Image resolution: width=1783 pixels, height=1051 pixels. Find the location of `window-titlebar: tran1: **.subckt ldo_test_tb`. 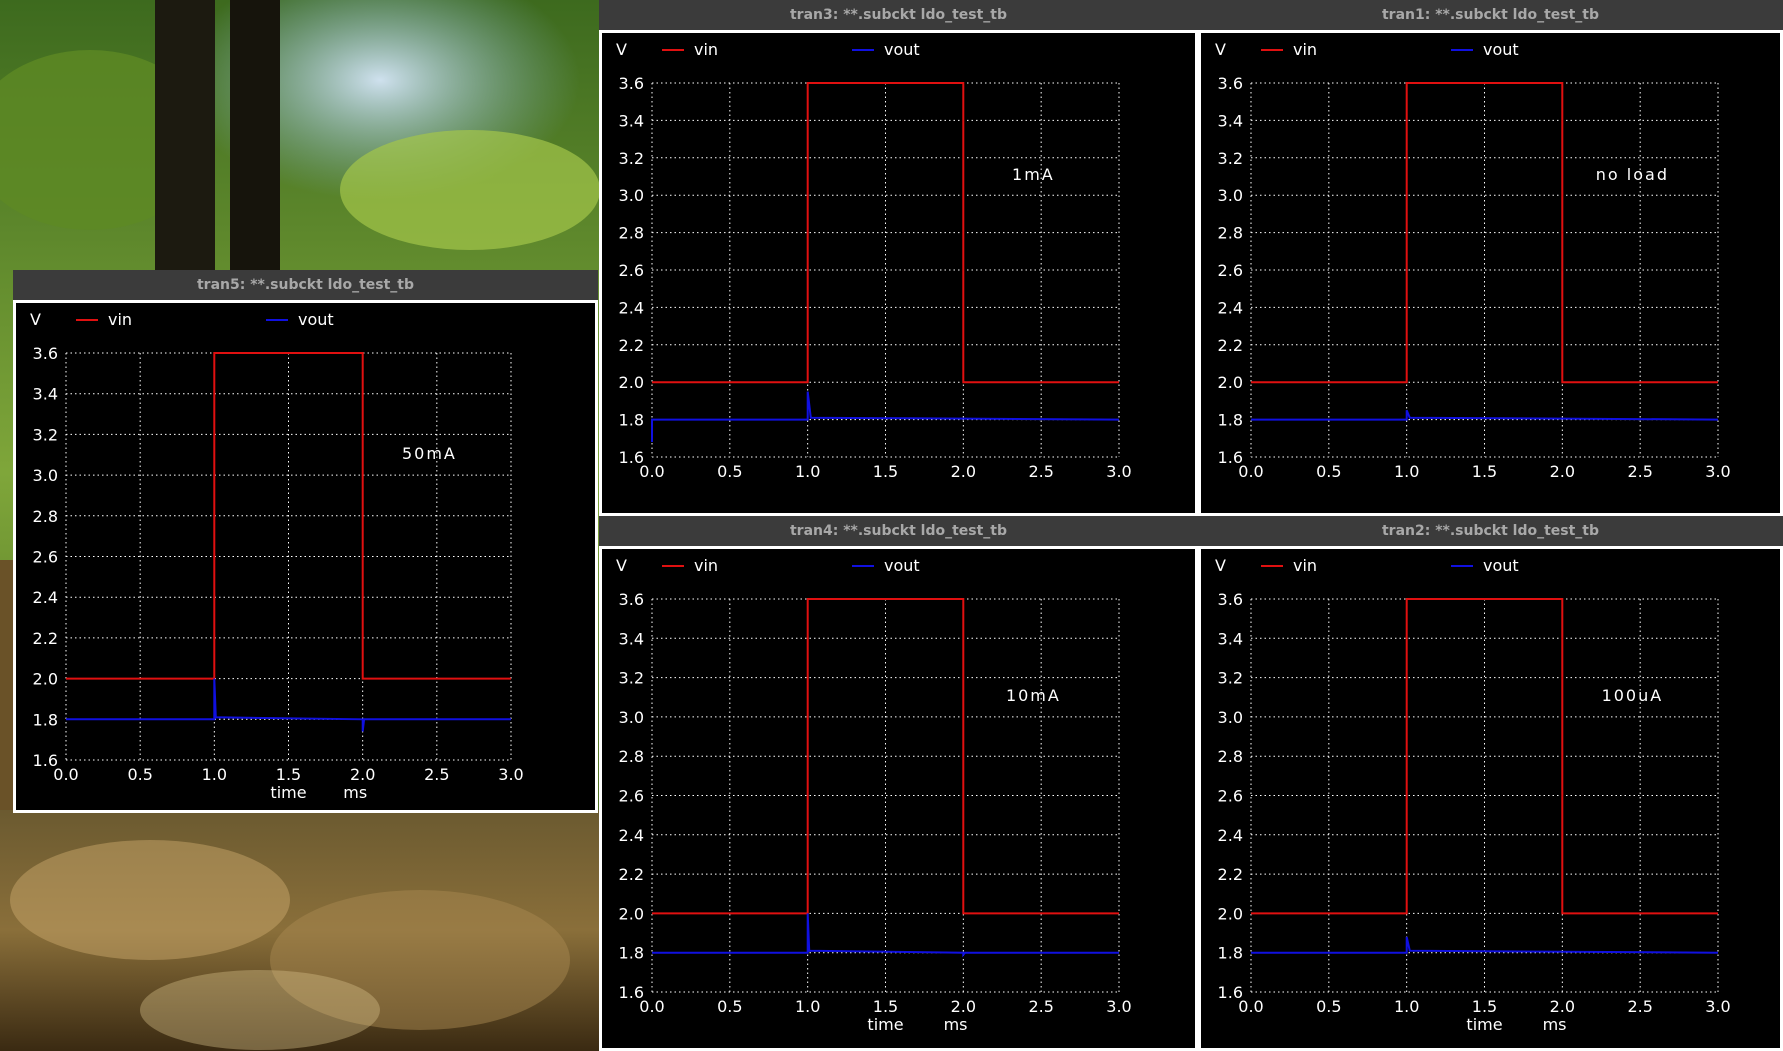

window-titlebar: tran1: **.subckt ldo_test_tb is located at coordinates (1490, 15).